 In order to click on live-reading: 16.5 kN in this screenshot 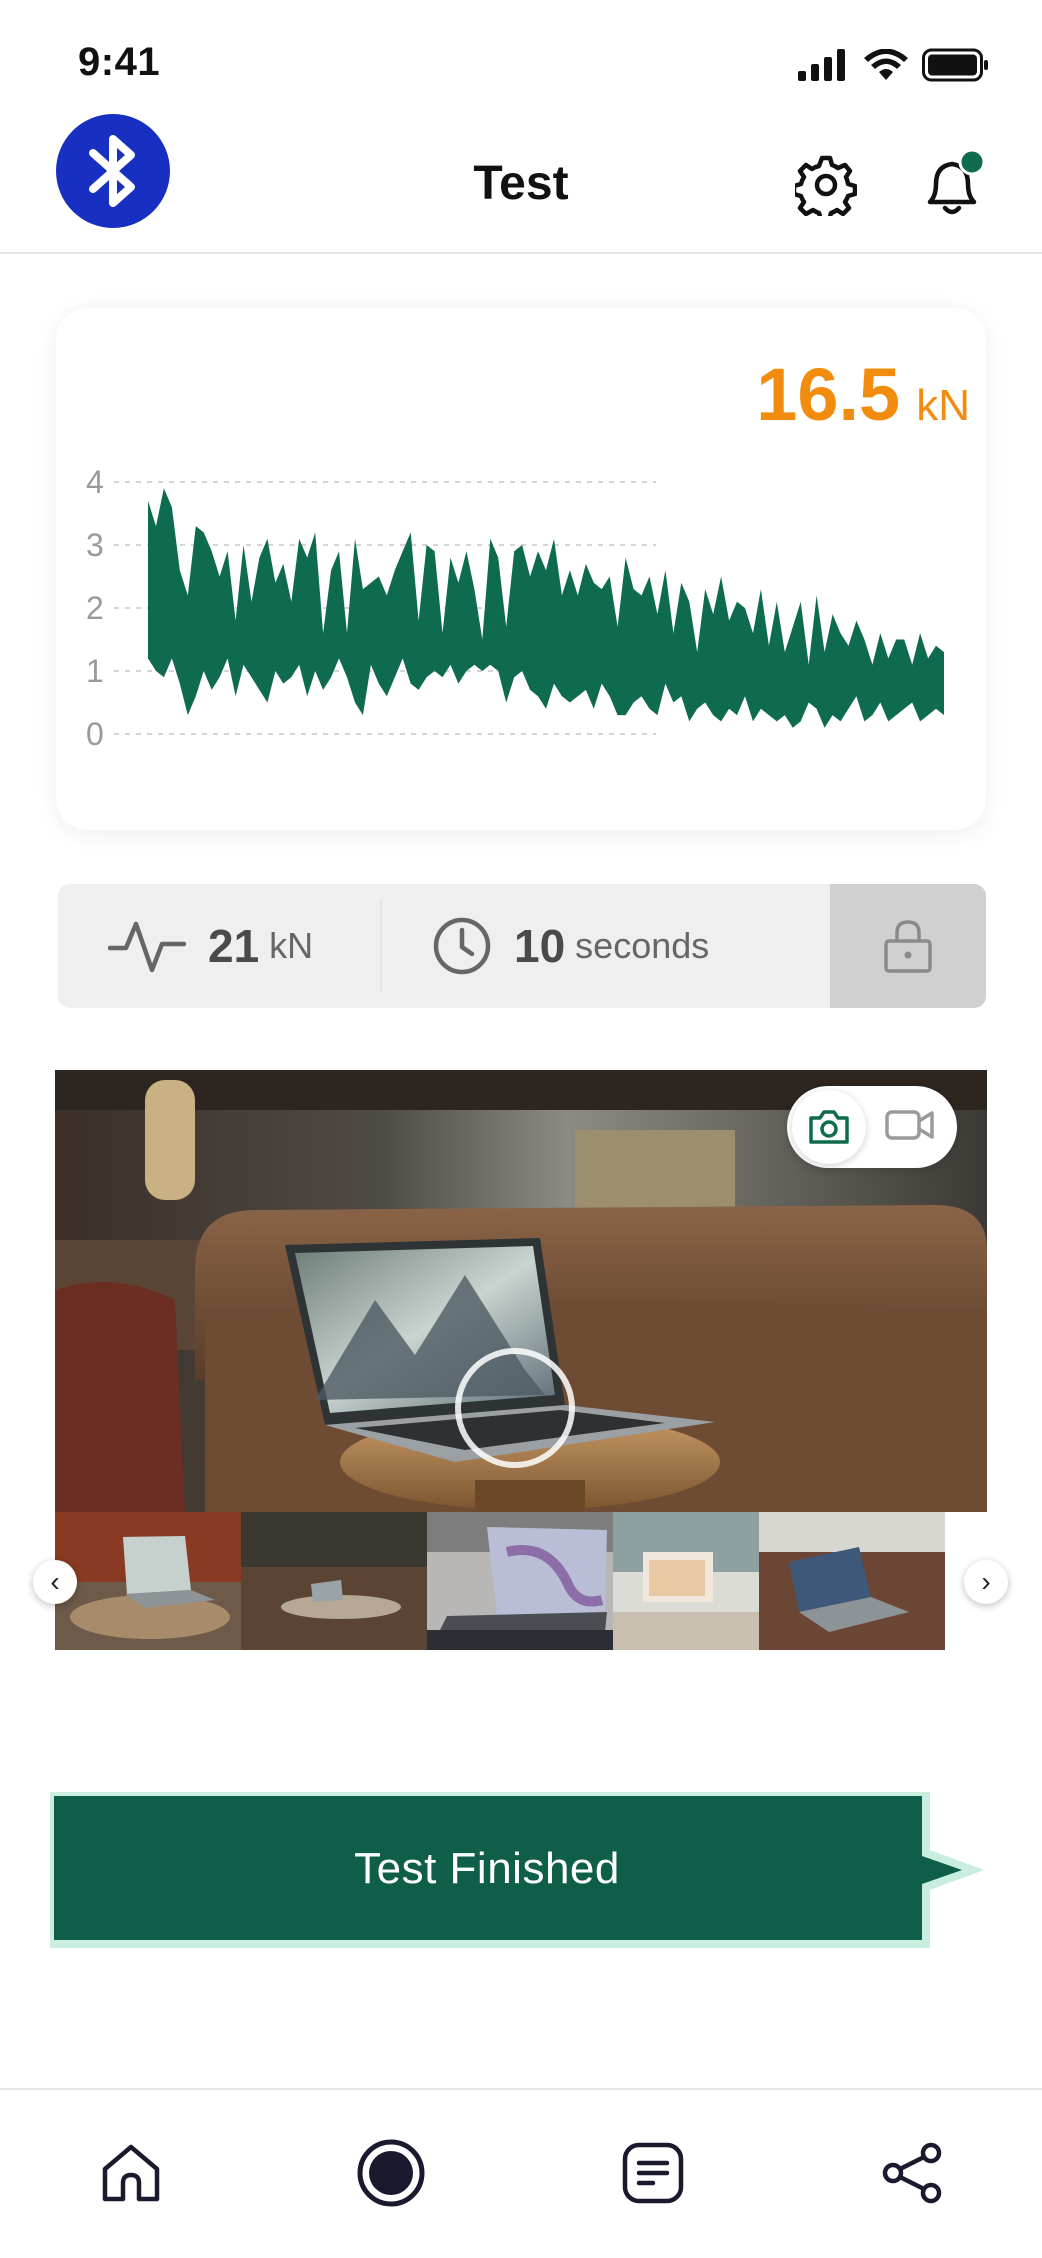, I will do `click(863, 394)`.